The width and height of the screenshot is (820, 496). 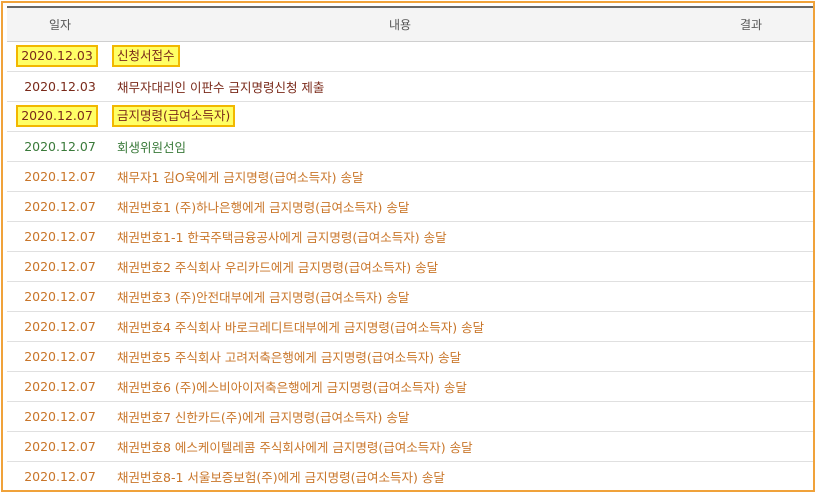 I want to click on table-row: 2020.12.07 금지명령(급여소득자), so click(x=410, y=116).